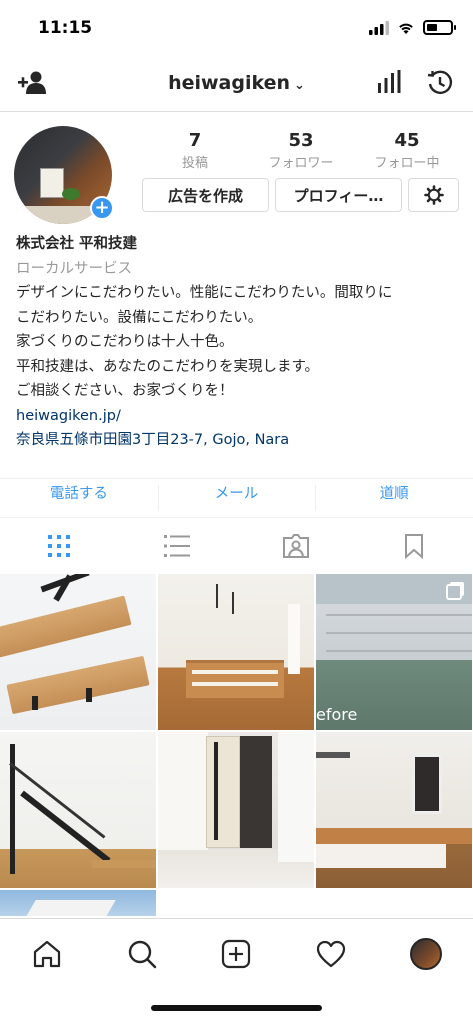 This screenshot has height=1024, width=473. What do you see at coordinates (407, 140) in the screenshot?
I see `following-count: 45` at bounding box center [407, 140].